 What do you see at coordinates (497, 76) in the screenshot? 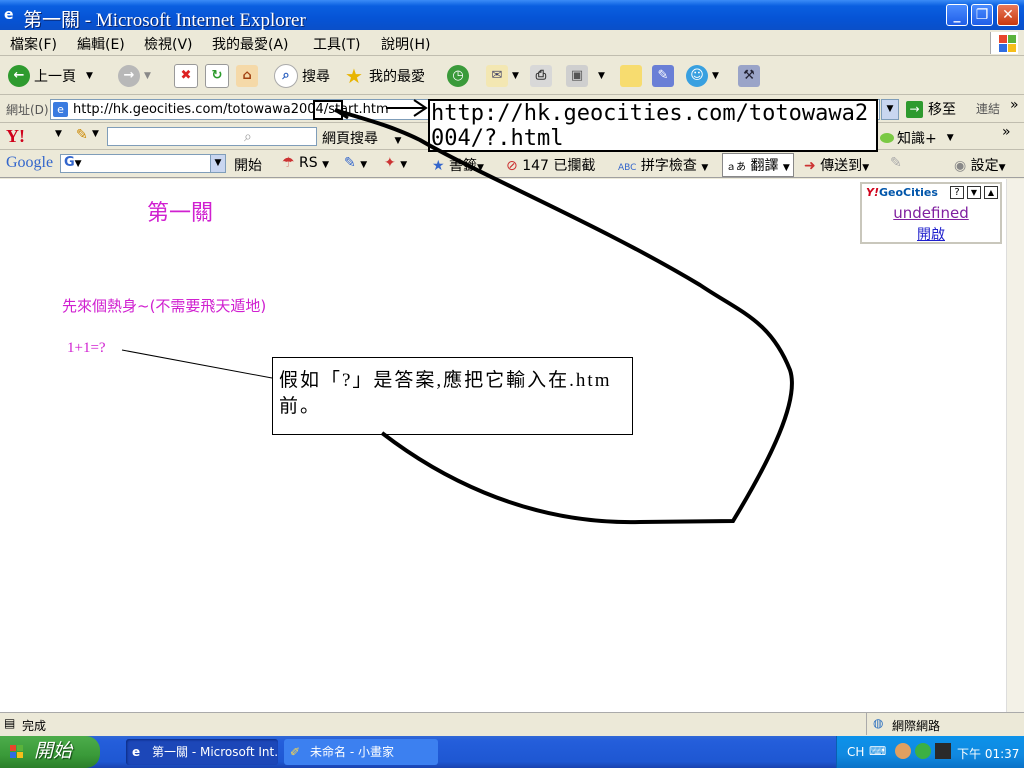
I see `mail-icon: ✉` at bounding box center [497, 76].